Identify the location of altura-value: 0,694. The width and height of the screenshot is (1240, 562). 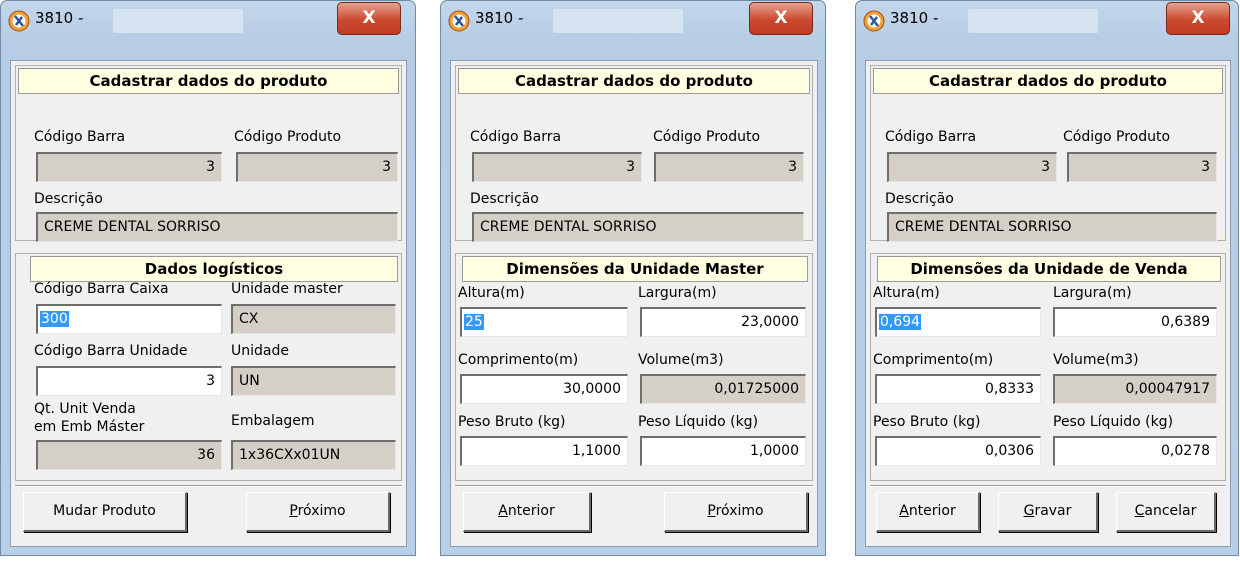
(900, 322).